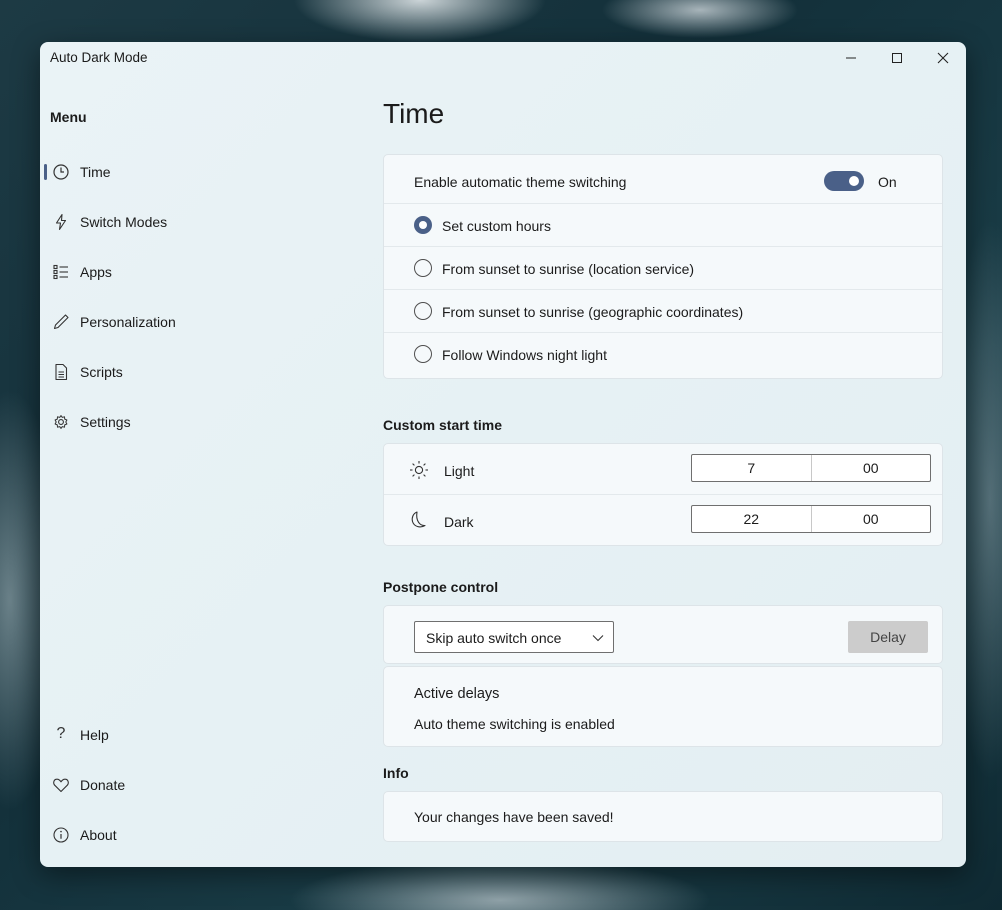  What do you see at coordinates (663, 816) in the screenshot?
I see `info-card: Your changes have been saved!` at bounding box center [663, 816].